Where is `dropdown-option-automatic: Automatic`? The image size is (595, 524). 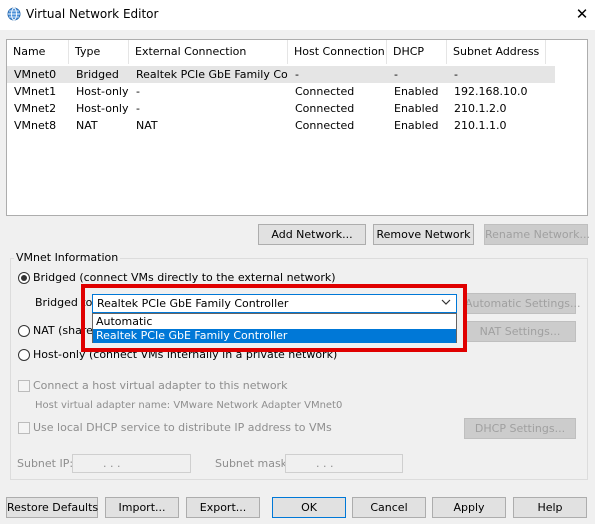 dropdown-option-automatic: Automatic is located at coordinates (274, 322).